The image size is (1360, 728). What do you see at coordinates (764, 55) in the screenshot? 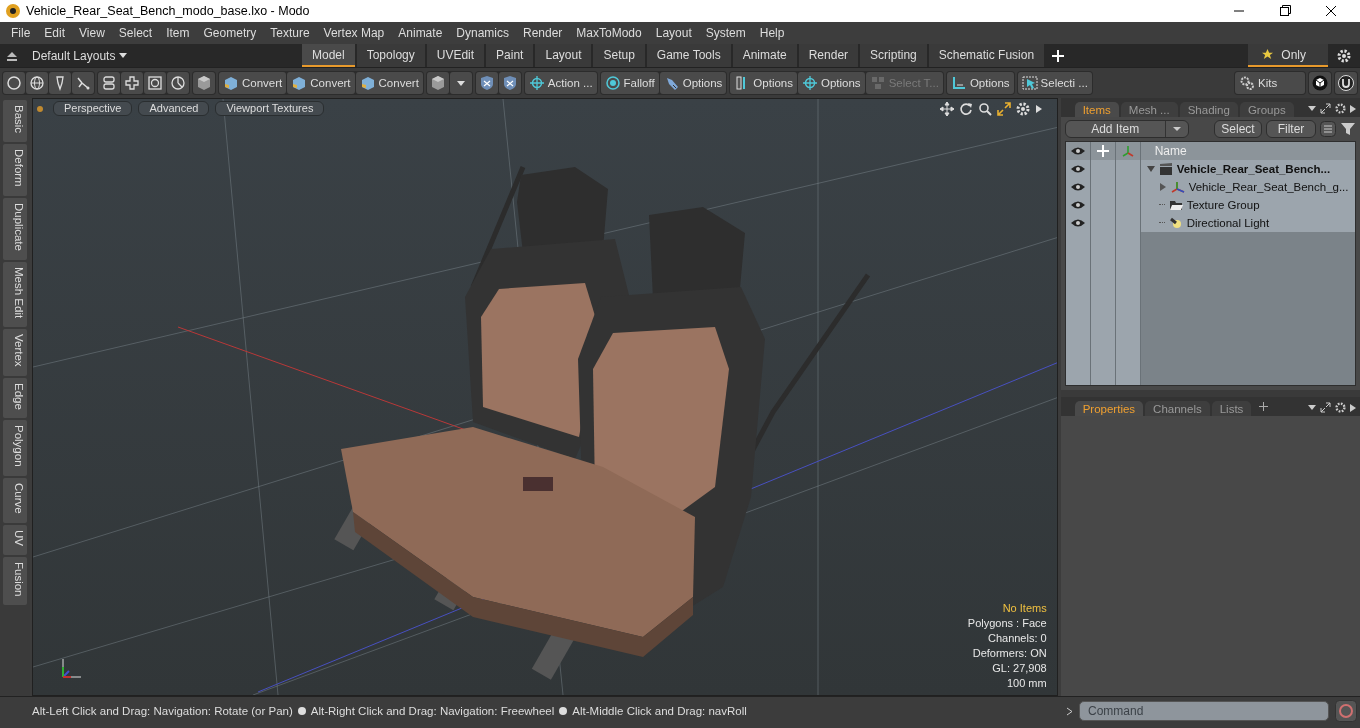
I see `layout-tab: Animate` at bounding box center [764, 55].